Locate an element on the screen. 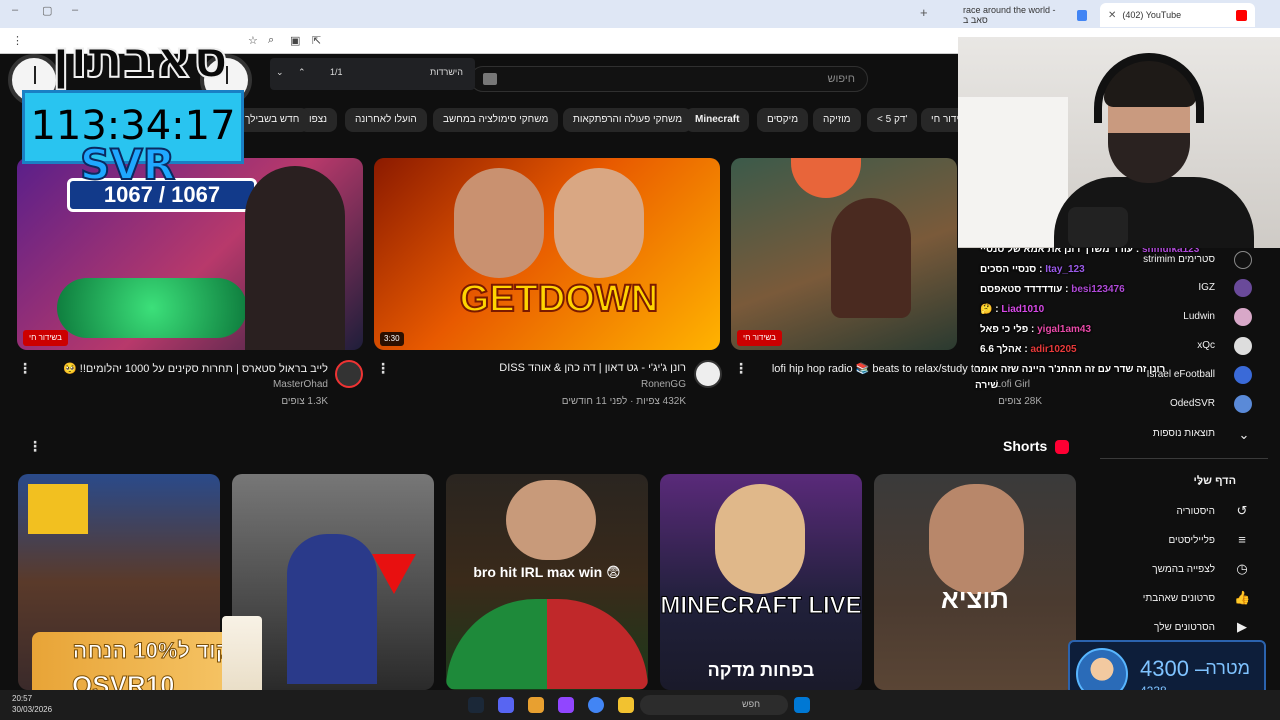  time-text: 20:57 is located at coordinates (22, 698).